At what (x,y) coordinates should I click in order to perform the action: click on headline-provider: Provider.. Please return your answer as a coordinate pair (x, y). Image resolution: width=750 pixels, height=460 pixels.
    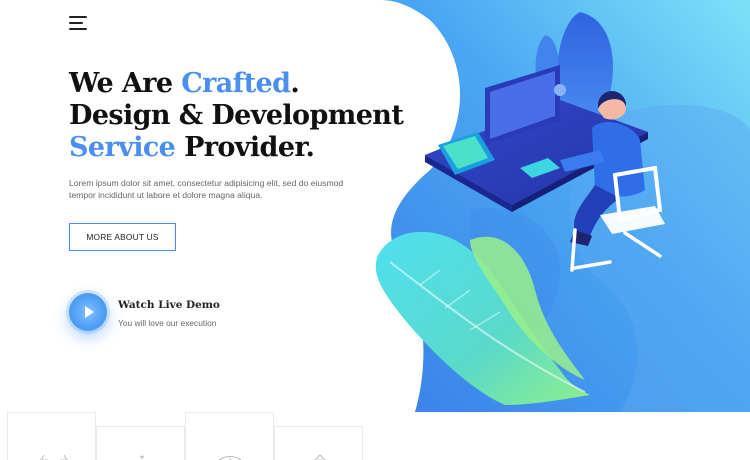
    Looking at the image, I should click on (245, 147).